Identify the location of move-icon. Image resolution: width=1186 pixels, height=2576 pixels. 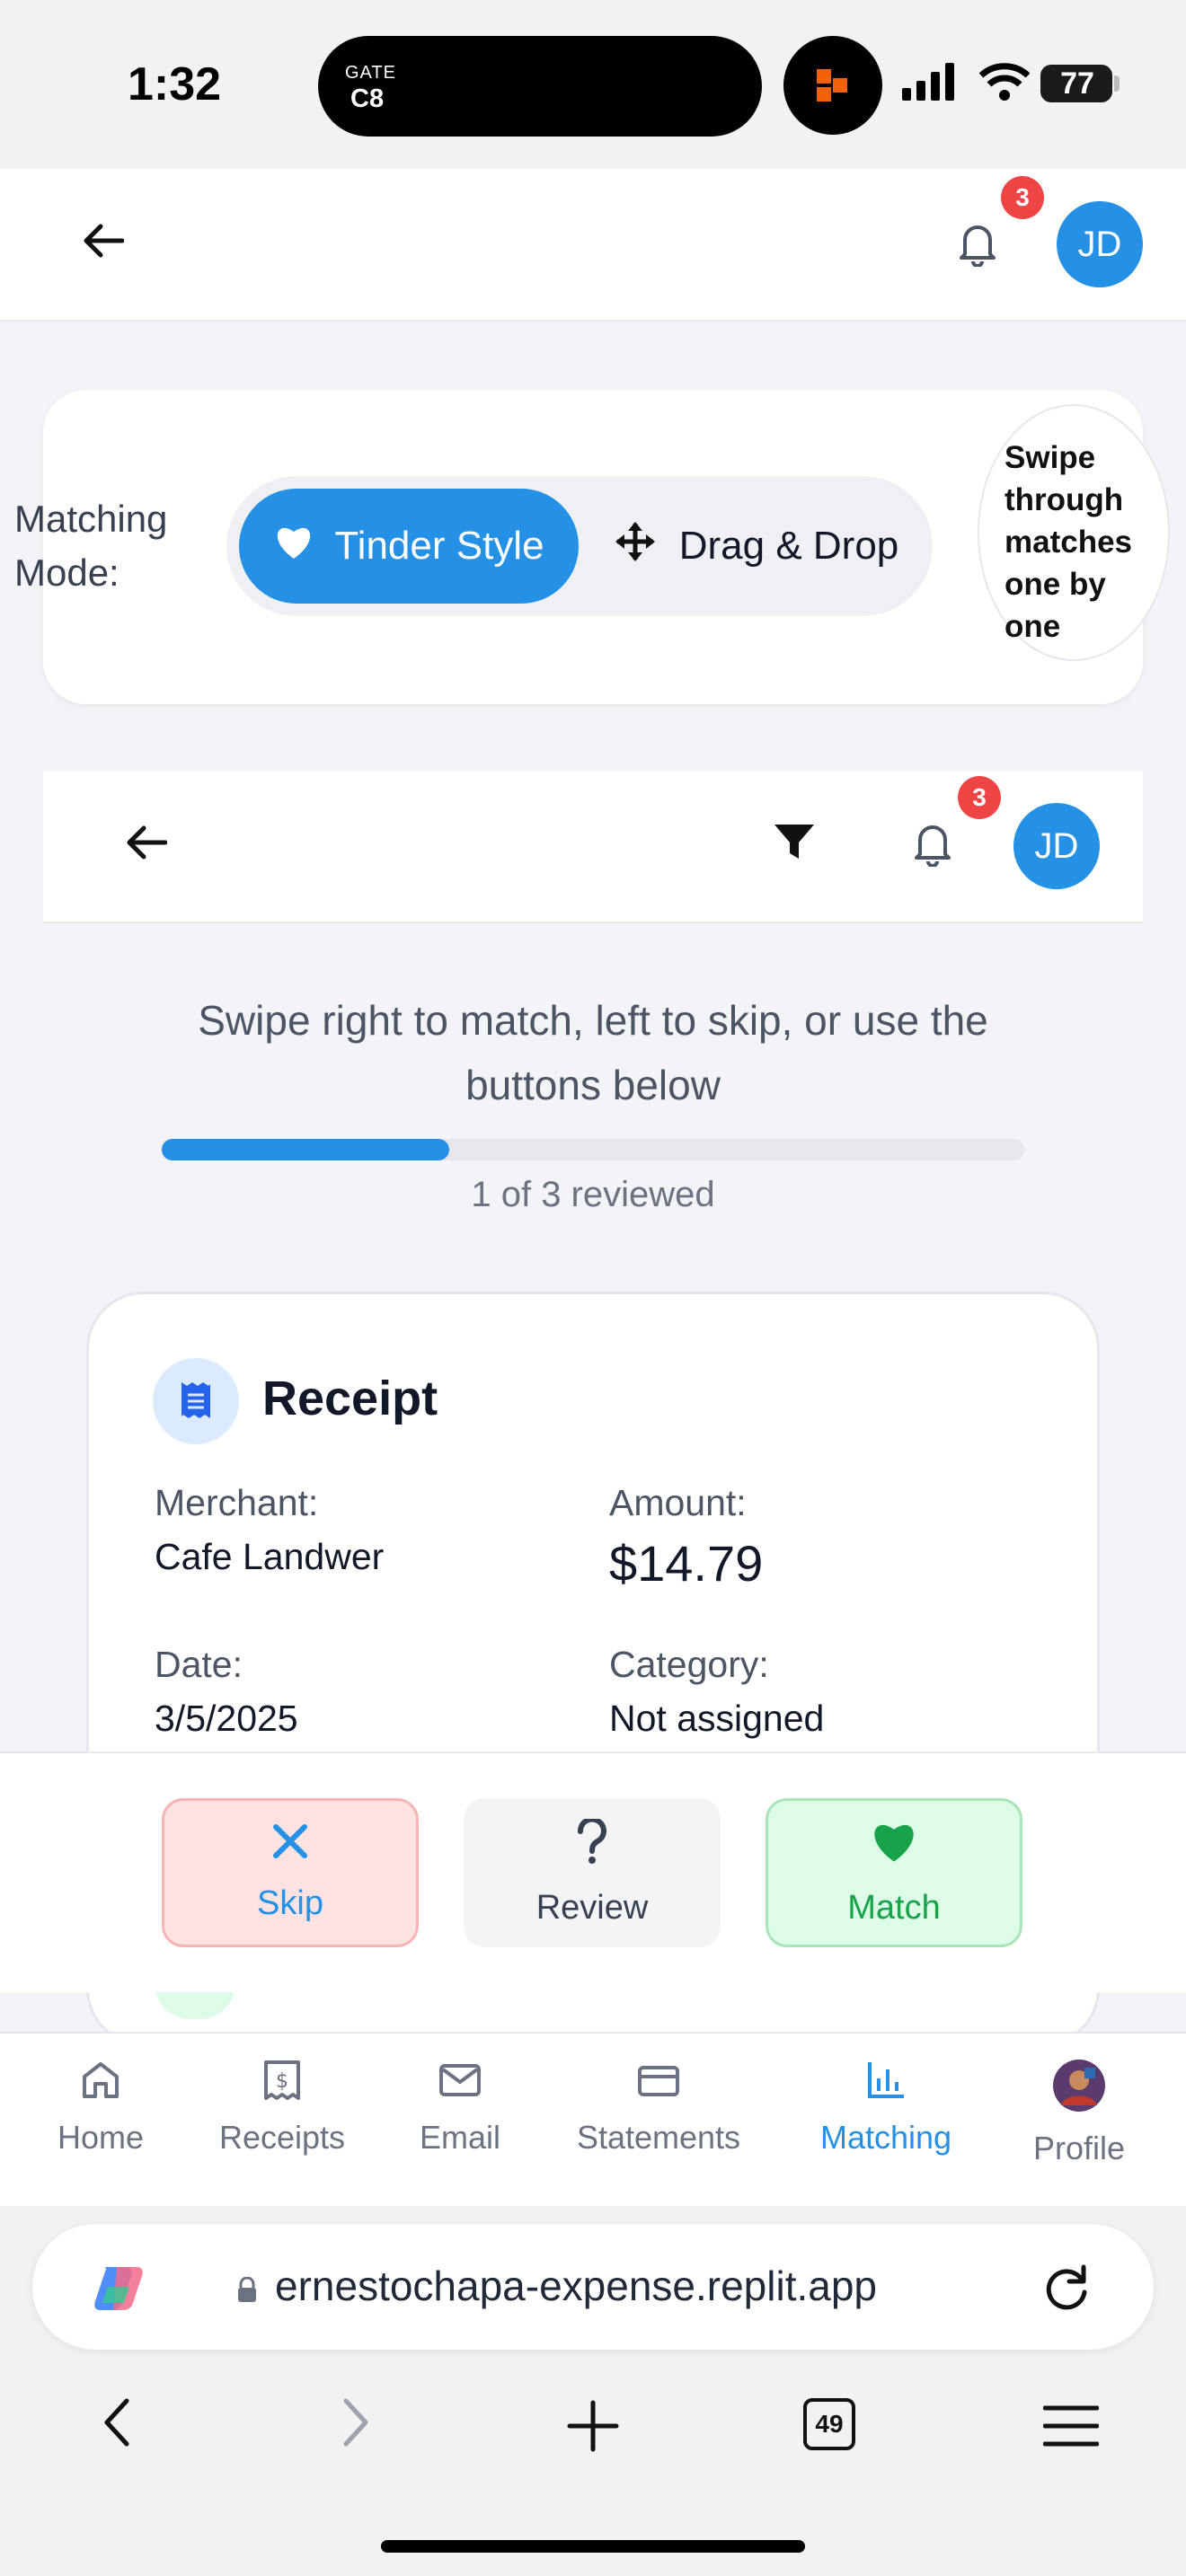
(635, 546).